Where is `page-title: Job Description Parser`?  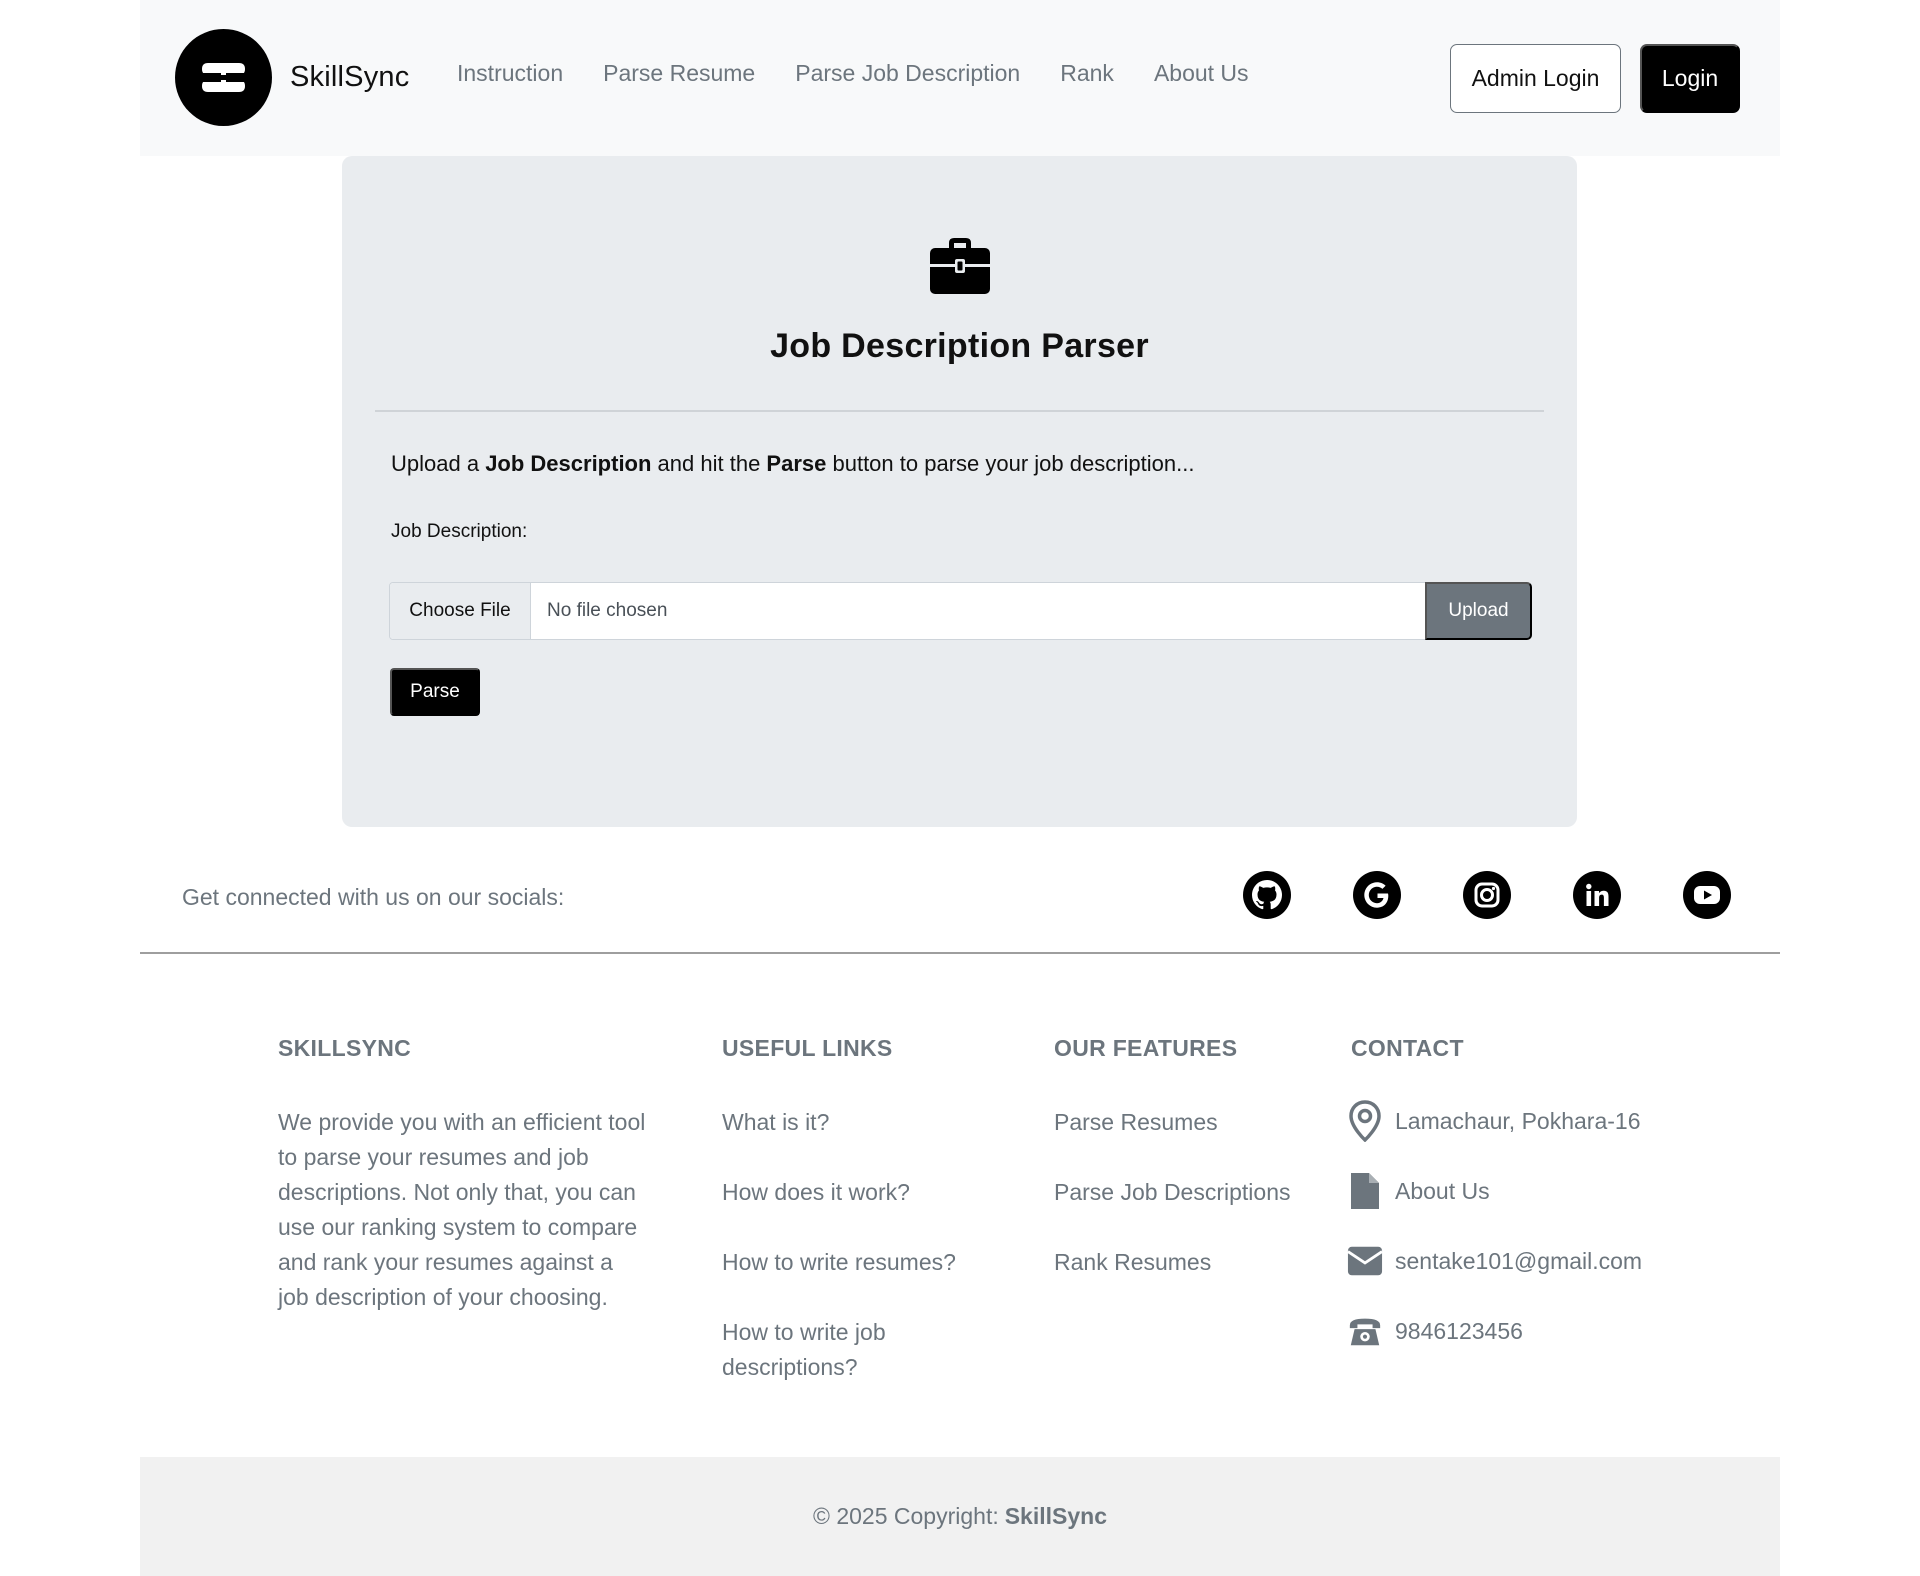 page-title: Job Description Parser is located at coordinates (959, 346).